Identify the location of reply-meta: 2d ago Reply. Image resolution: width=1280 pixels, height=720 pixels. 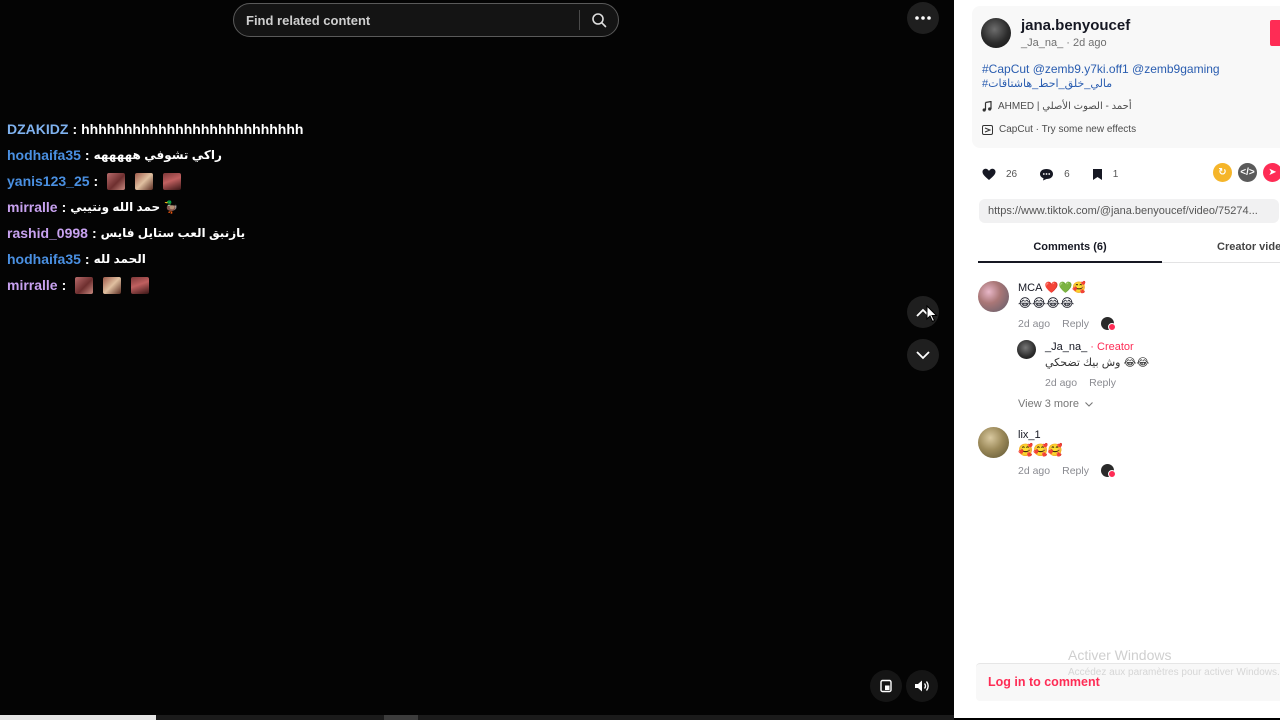
(1080, 383).